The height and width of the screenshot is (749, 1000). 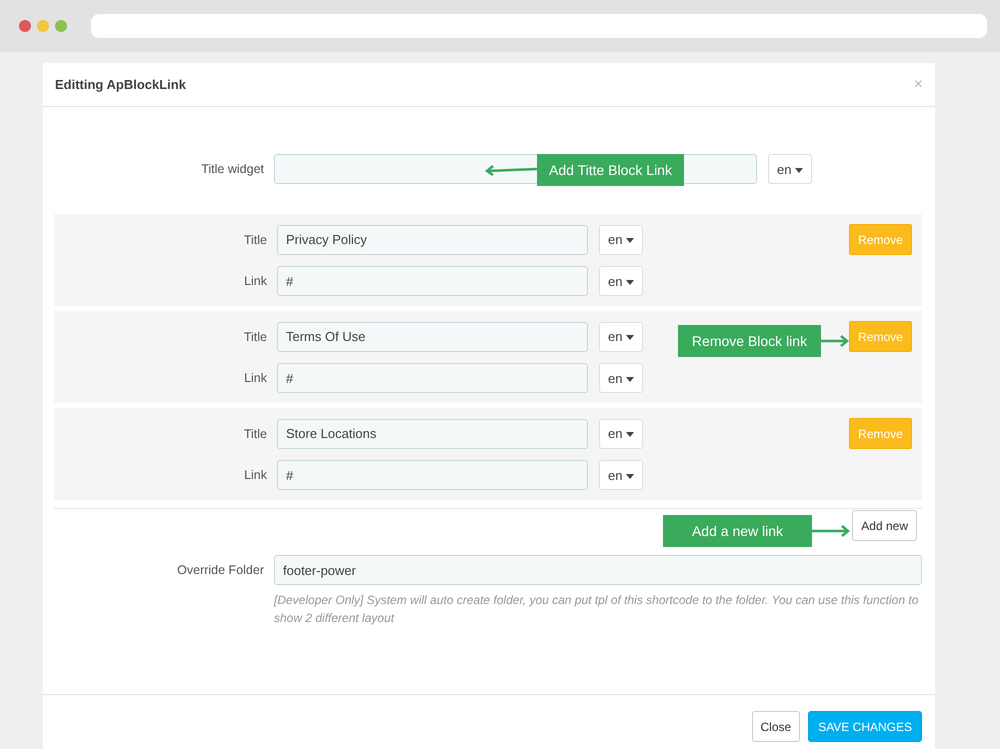 What do you see at coordinates (61, 26) in the screenshot?
I see `maximize-dot-icon` at bounding box center [61, 26].